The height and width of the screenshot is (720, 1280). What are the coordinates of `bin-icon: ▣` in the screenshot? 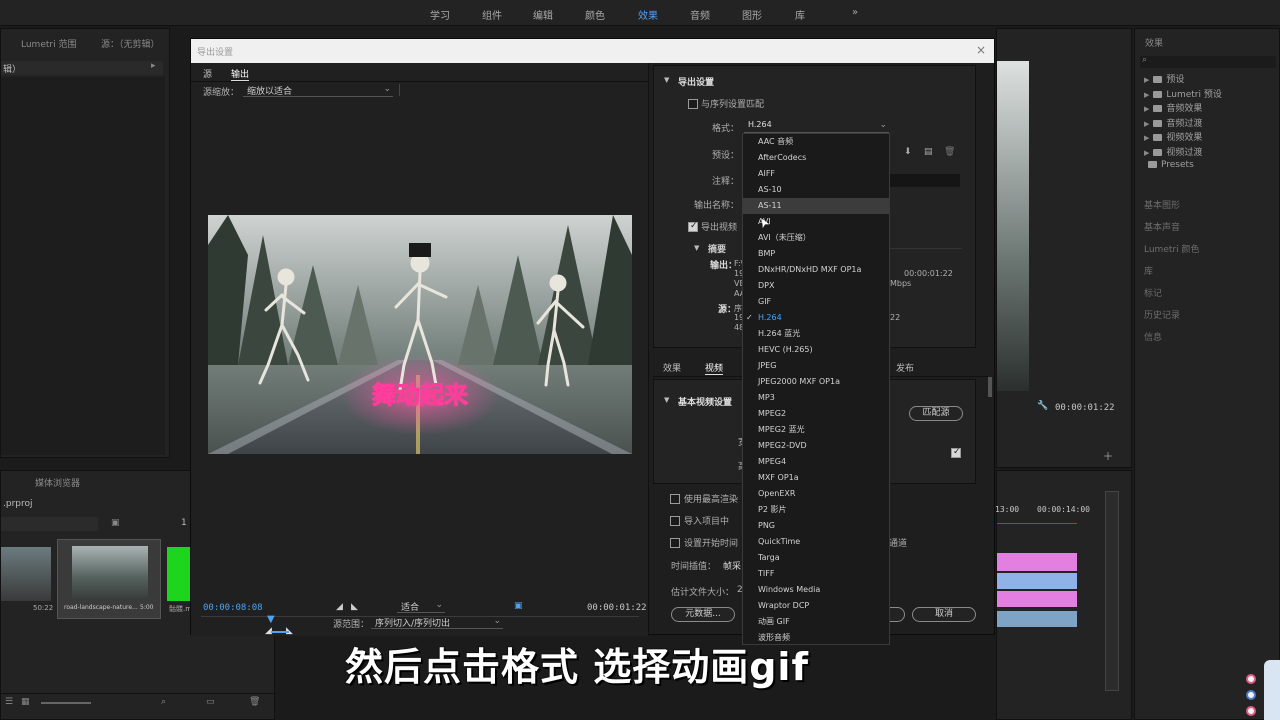 It's located at (115, 523).